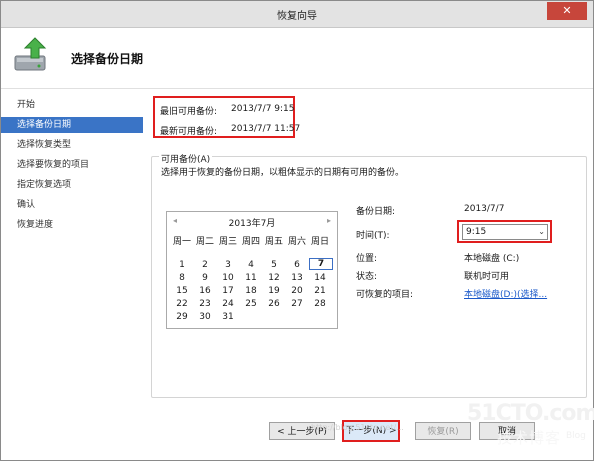 This screenshot has height=461, width=594. What do you see at coordinates (274, 291) in the screenshot?
I see `calendar-day: 19` at bounding box center [274, 291].